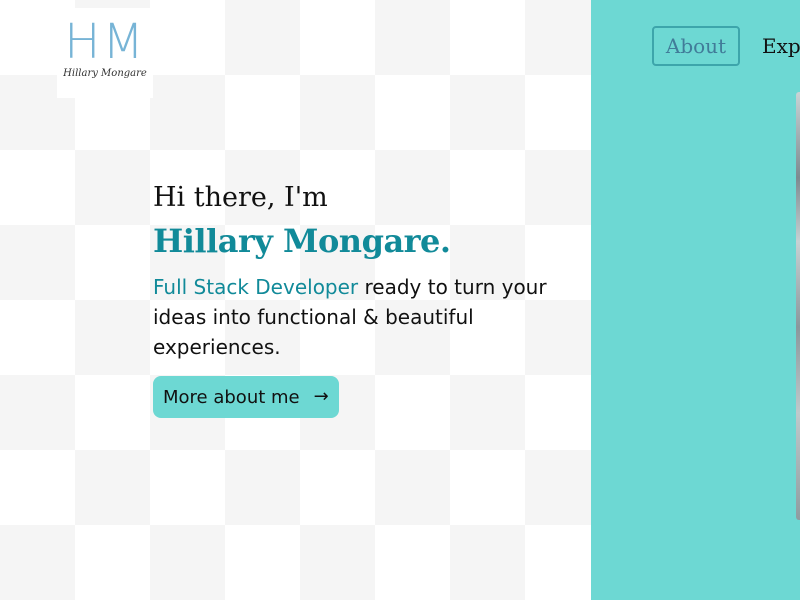 The width and height of the screenshot is (800, 600). Describe the element at coordinates (231, 397) in the screenshot. I see `cta-label: More about me` at that location.